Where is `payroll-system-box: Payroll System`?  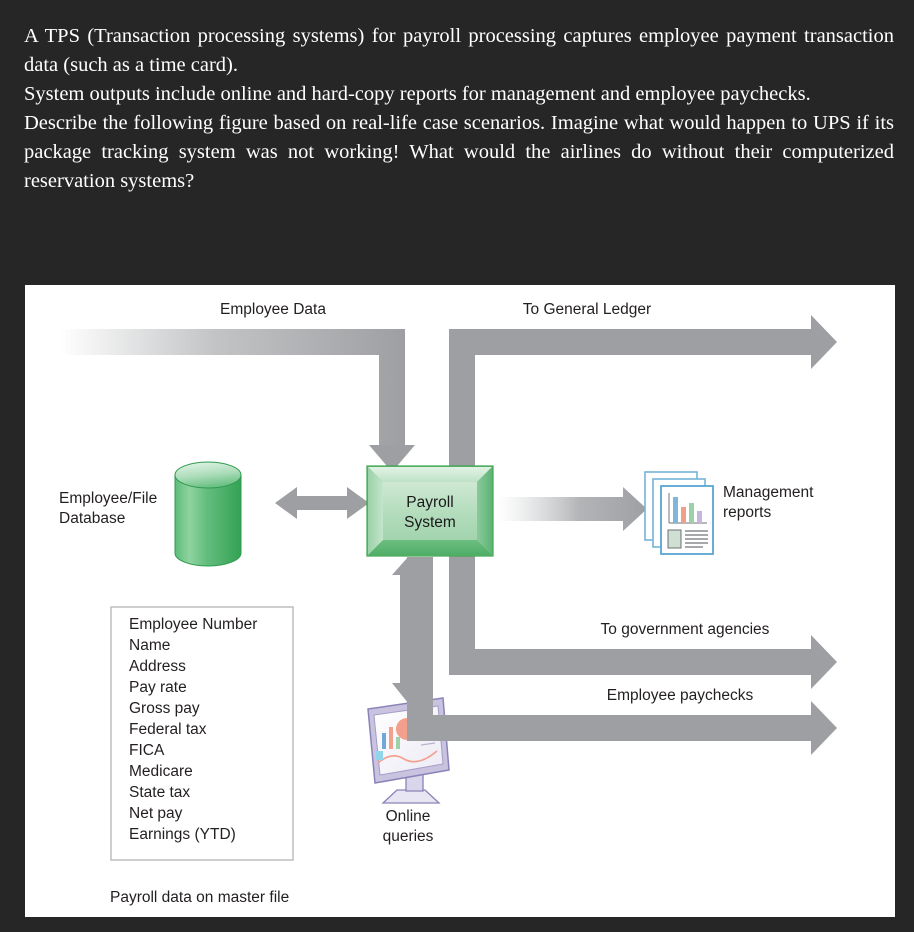 payroll-system-box: Payroll System is located at coordinates (430, 511).